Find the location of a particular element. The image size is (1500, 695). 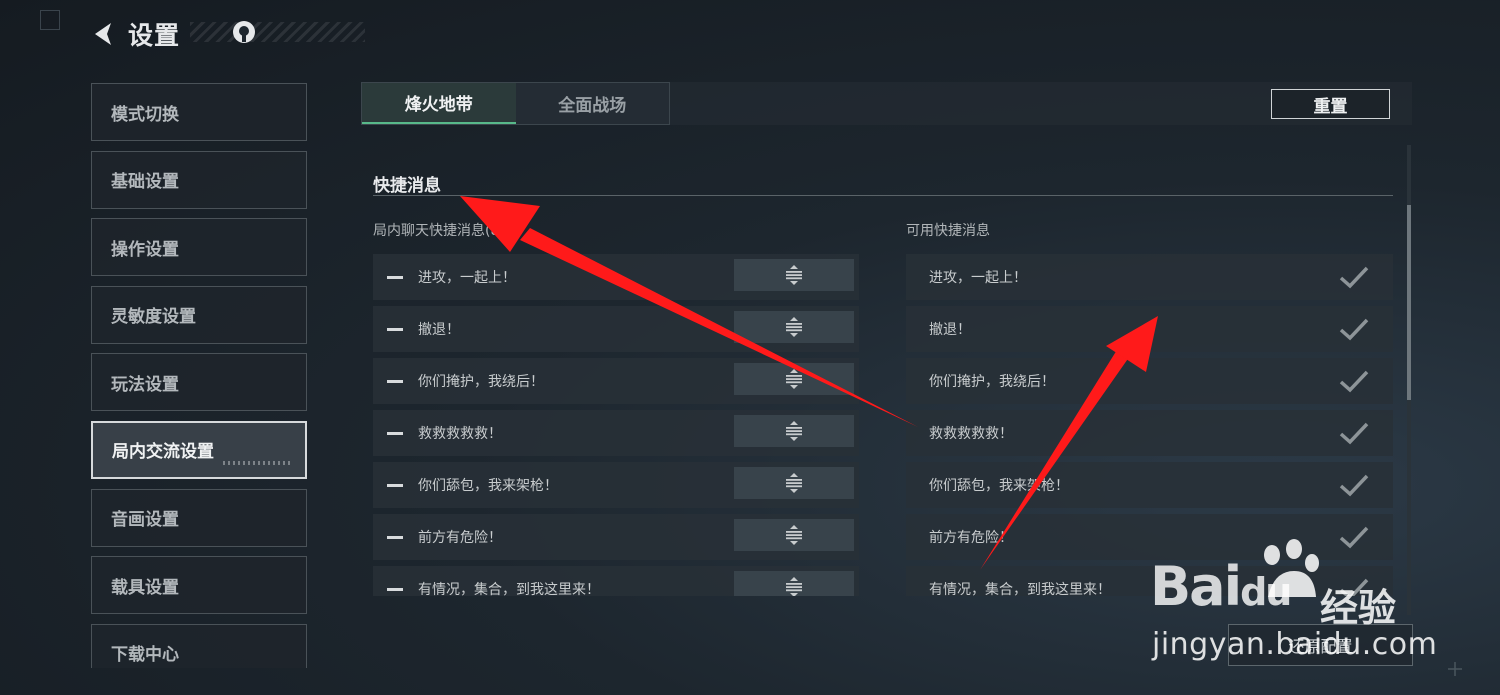

chat-message-text: 撤退！ is located at coordinates (439, 330).